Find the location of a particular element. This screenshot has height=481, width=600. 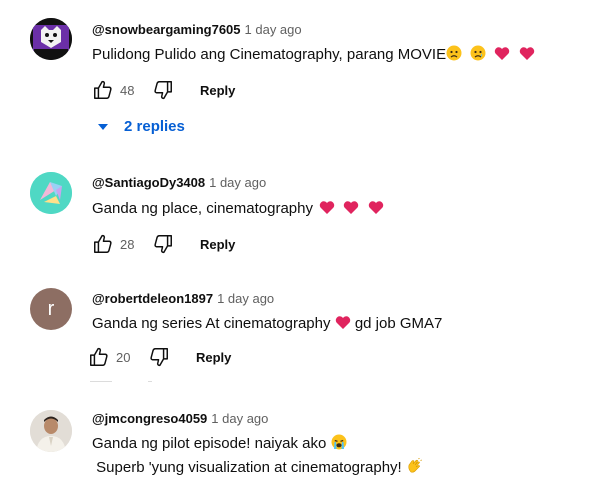

replies-label: 2 replies is located at coordinates (154, 126).